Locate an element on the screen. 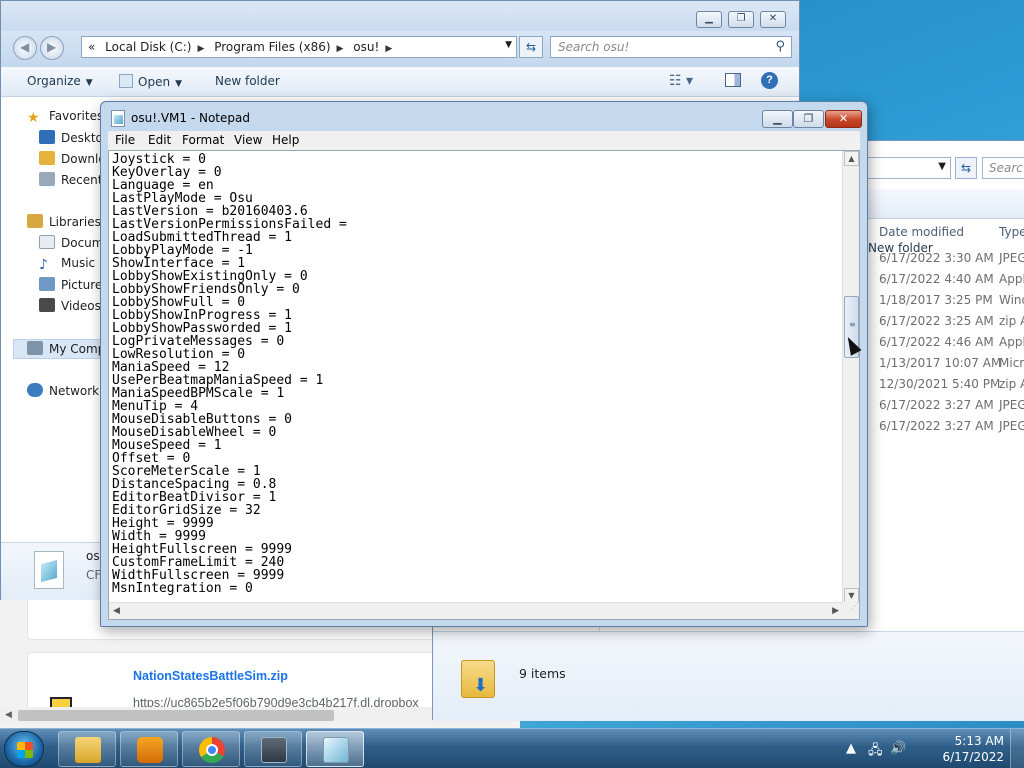  list-item: 1/13/2017 10:07 AM Micr is located at coordinates (951, 363).